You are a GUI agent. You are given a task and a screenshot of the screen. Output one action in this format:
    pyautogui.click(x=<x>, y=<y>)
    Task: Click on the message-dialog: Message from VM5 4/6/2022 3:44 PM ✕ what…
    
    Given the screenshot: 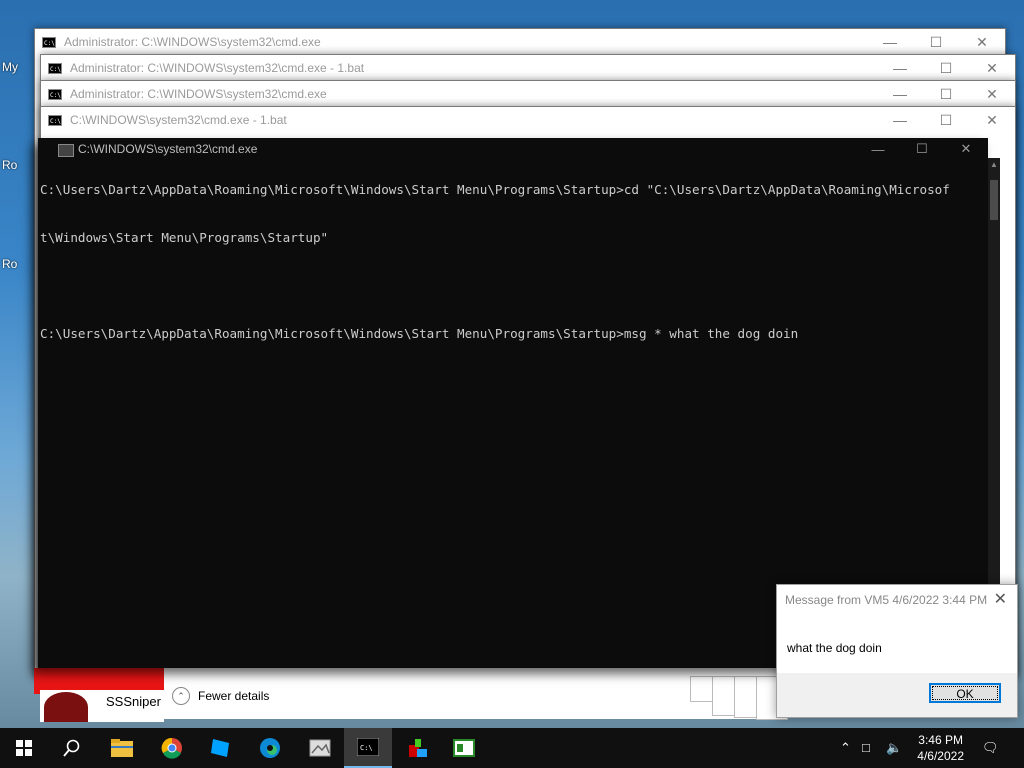 What is the action you would take?
    pyautogui.click(x=897, y=651)
    